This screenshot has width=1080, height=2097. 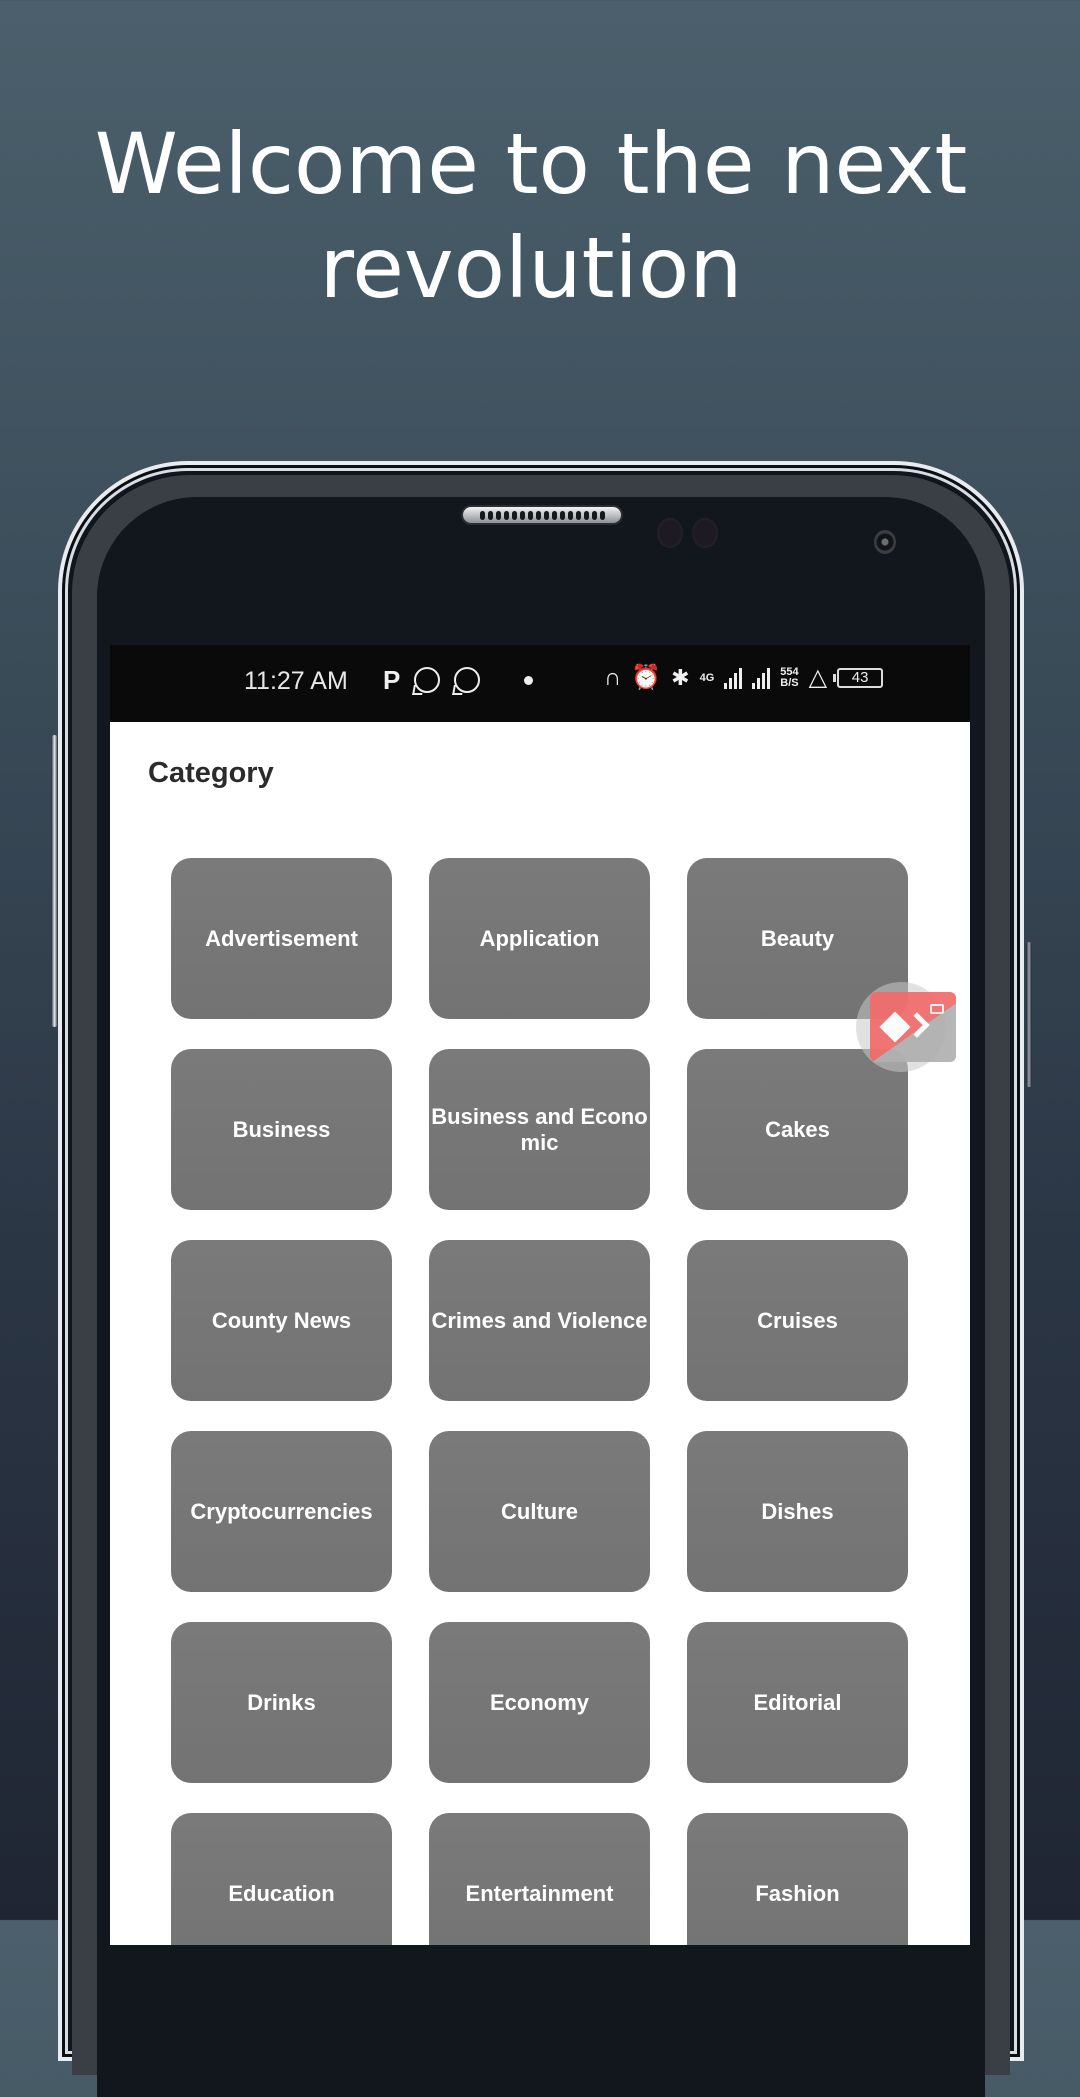 I want to click on bluetooth-icon: ✱, so click(x=680, y=677).